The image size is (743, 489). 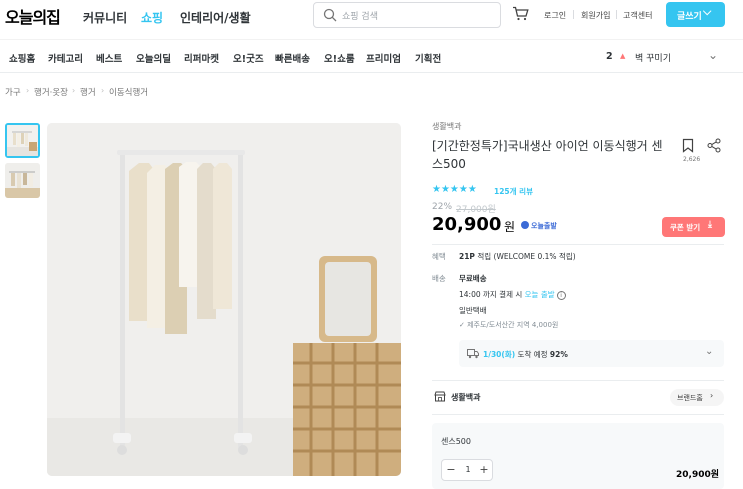 What do you see at coordinates (465, 397) in the screenshot?
I see `brand-name: 생활백과` at bounding box center [465, 397].